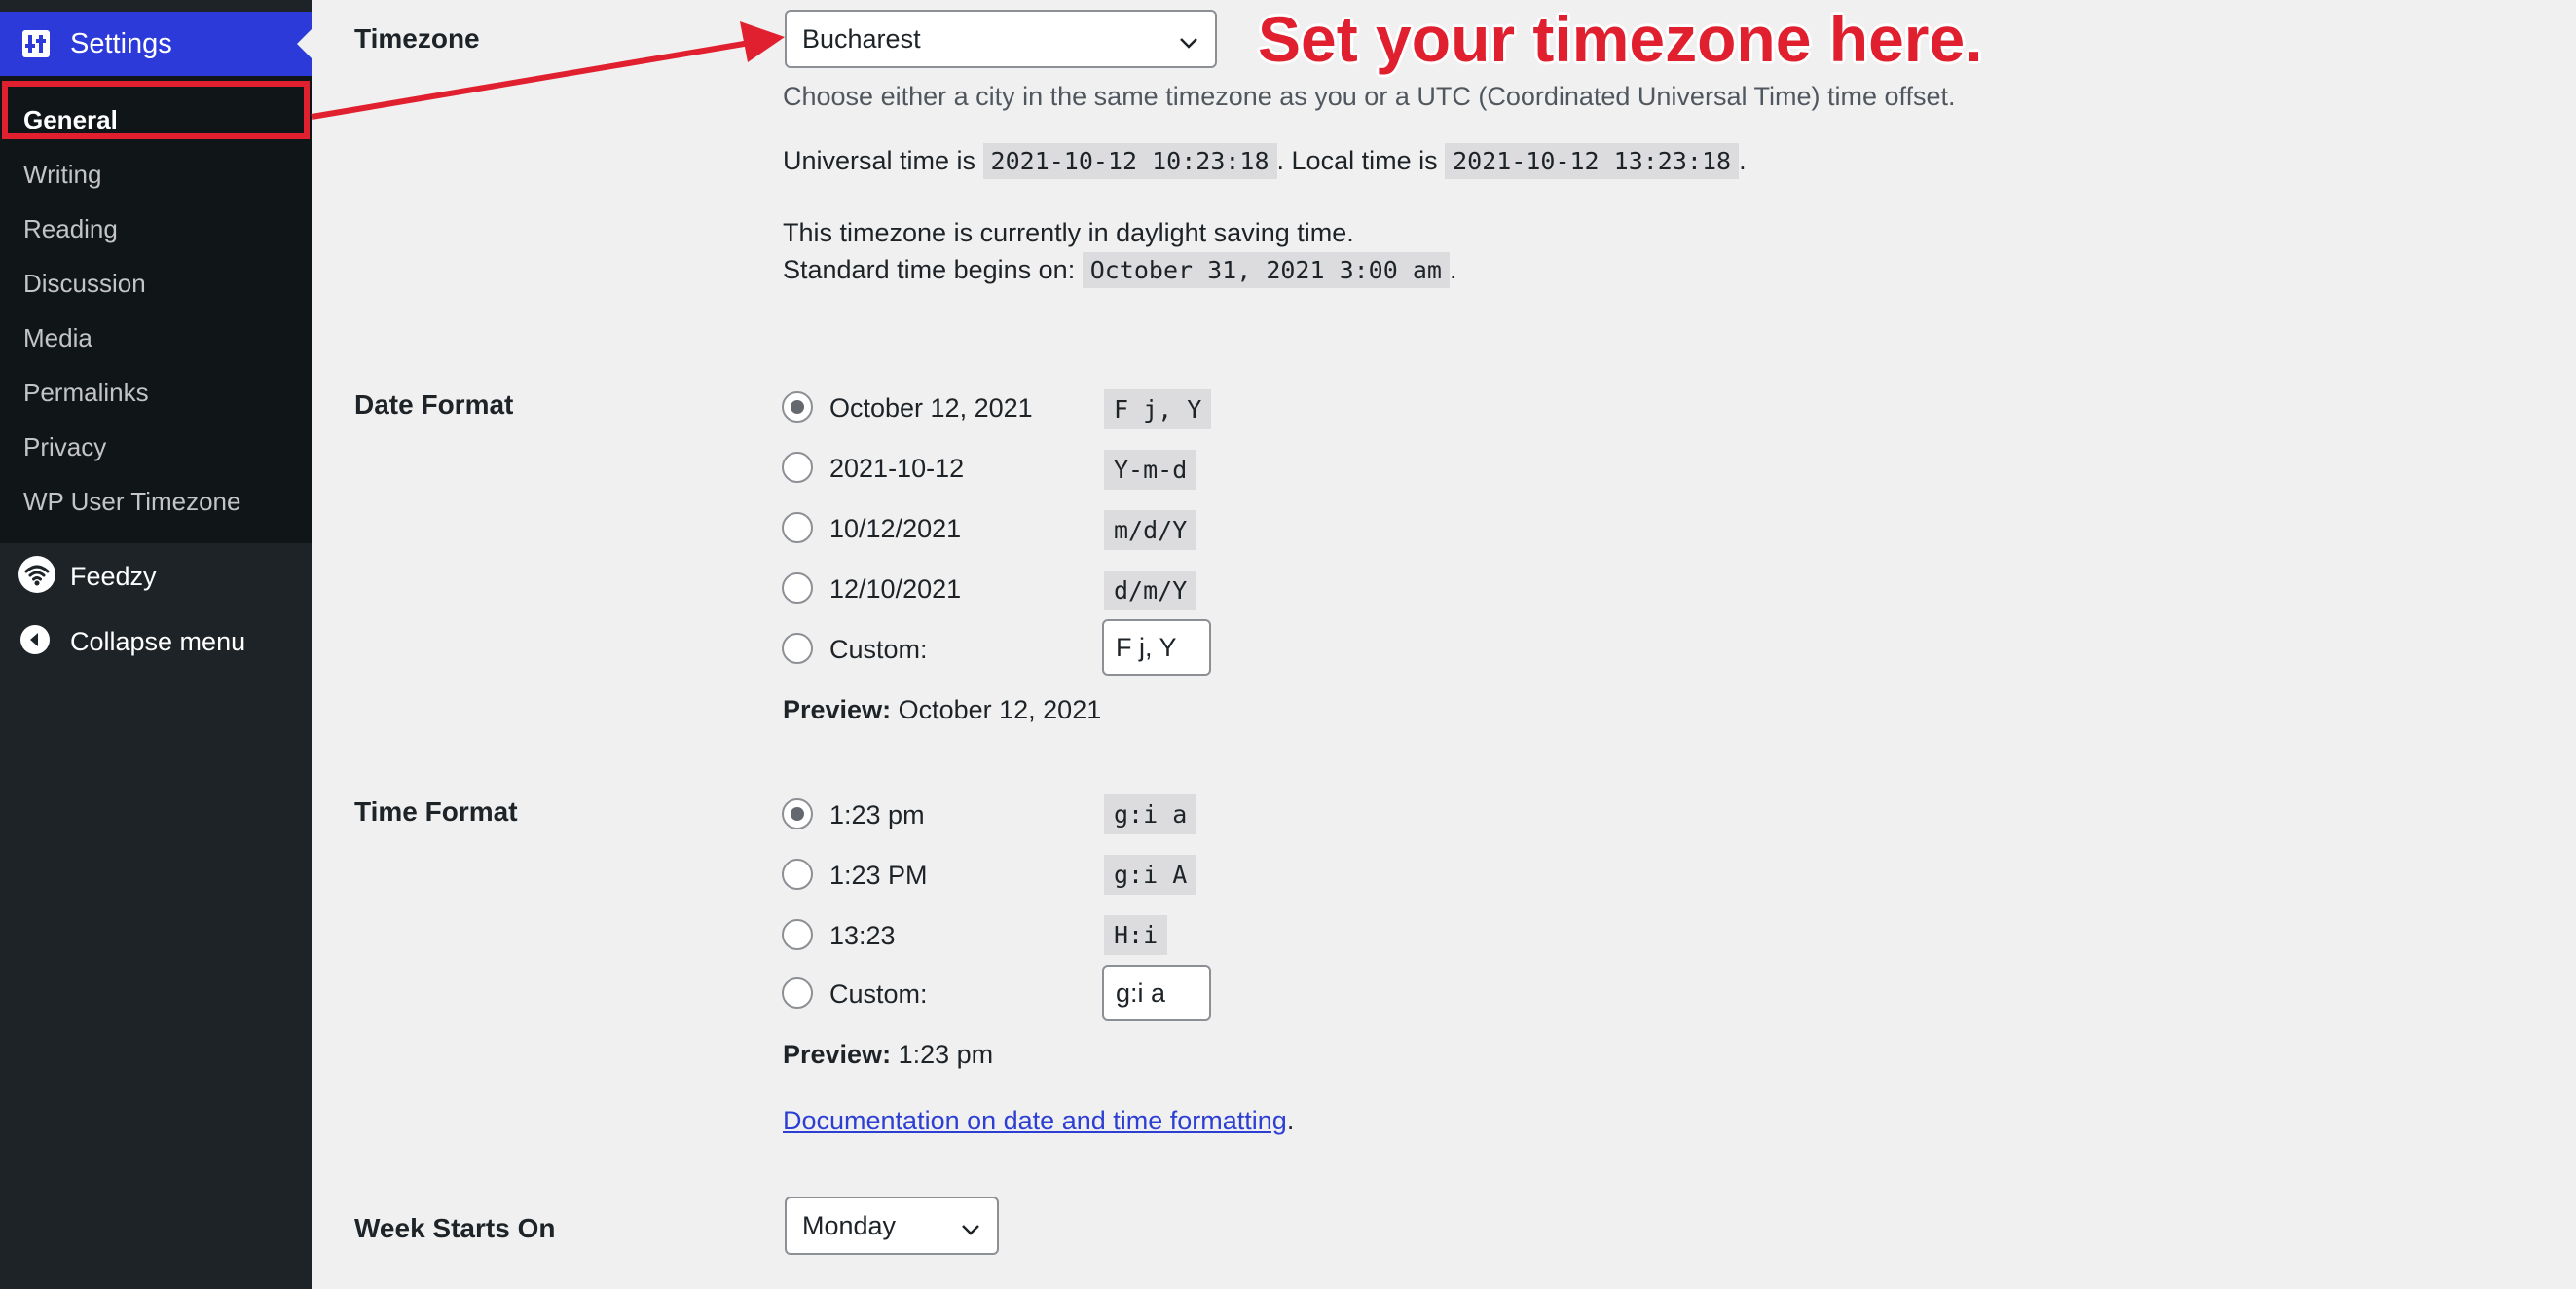 This screenshot has width=2576, height=1289. I want to click on time-format-radio-custom, so click(797, 993).